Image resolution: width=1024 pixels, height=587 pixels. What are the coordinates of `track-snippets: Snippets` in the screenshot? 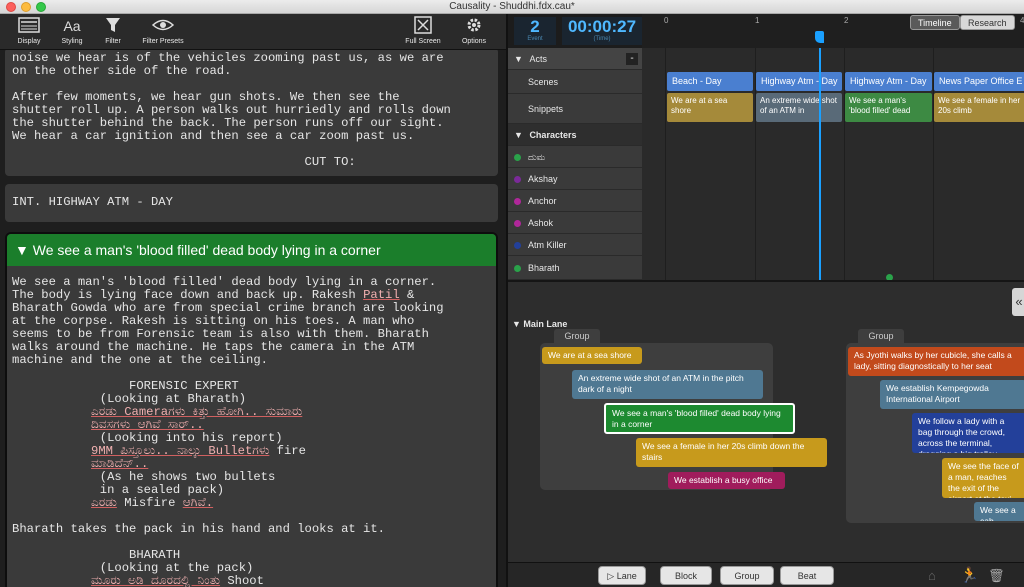 It's located at (575, 109).